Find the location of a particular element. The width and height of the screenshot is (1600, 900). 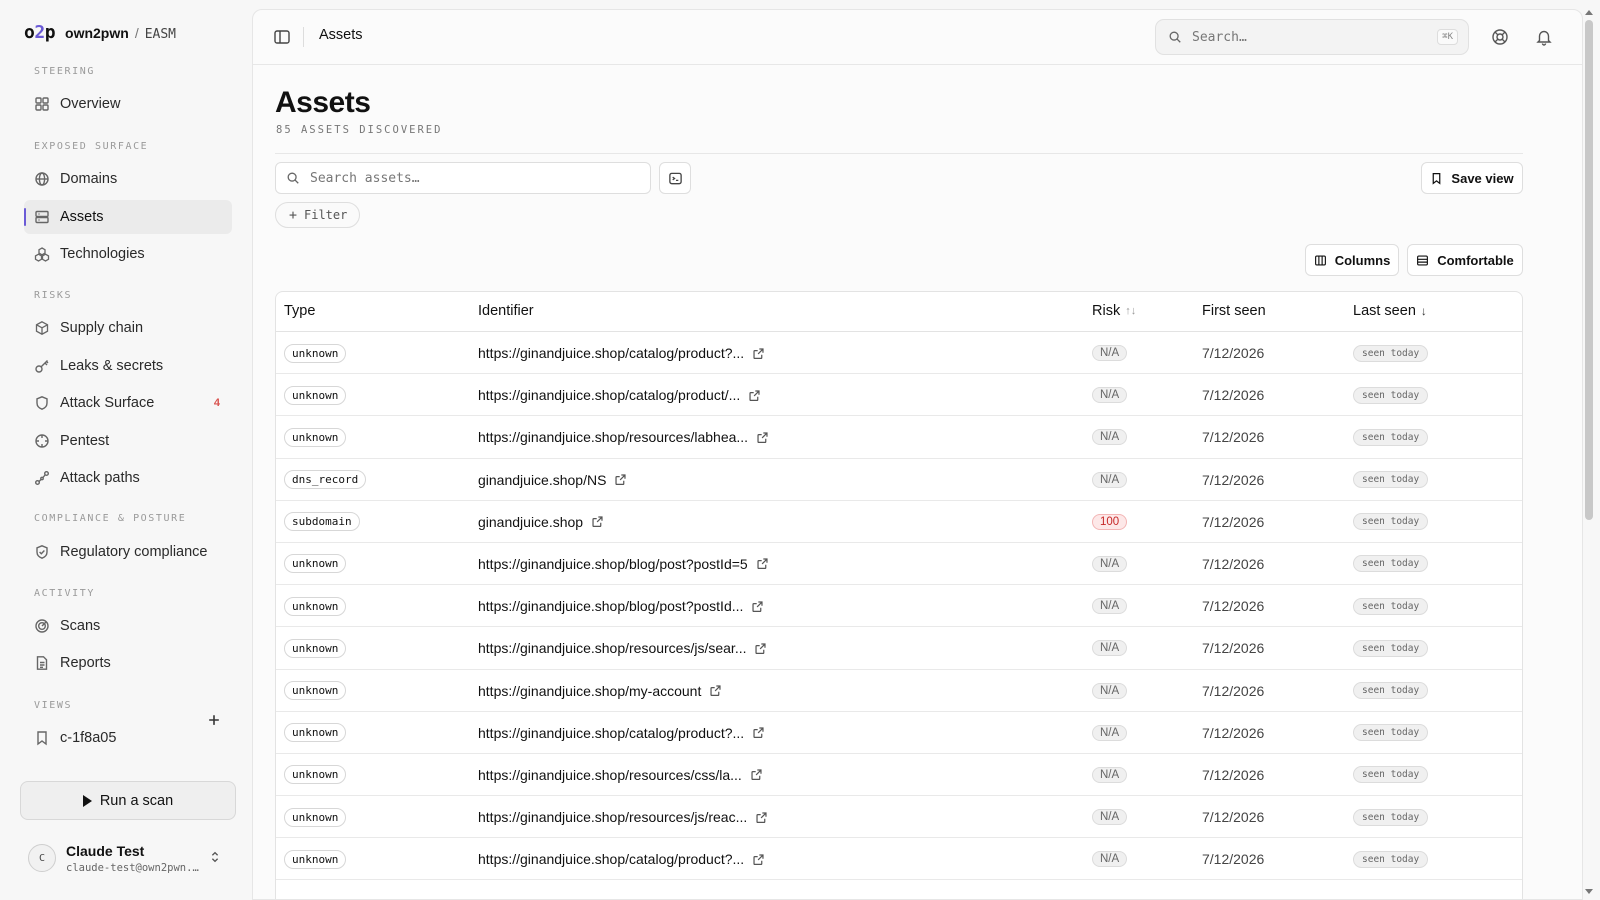

identifier-cell: ginandjuice.shop/NS is located at coordinates (552, 480).